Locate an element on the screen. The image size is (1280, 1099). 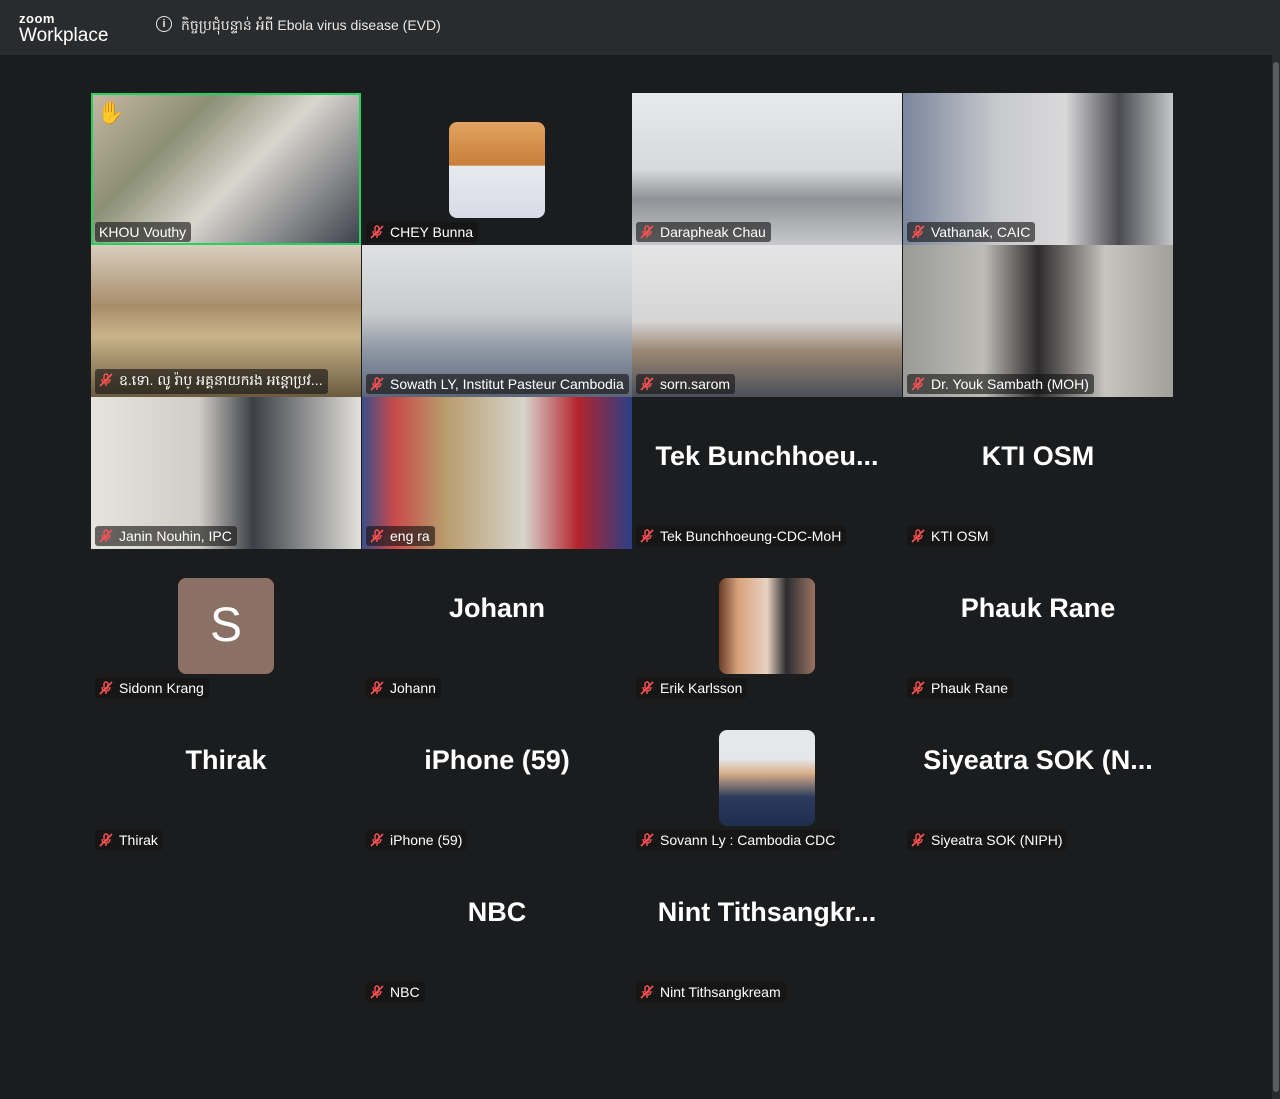
participant-name: KTI OSM is located at coordinates (950, 536).